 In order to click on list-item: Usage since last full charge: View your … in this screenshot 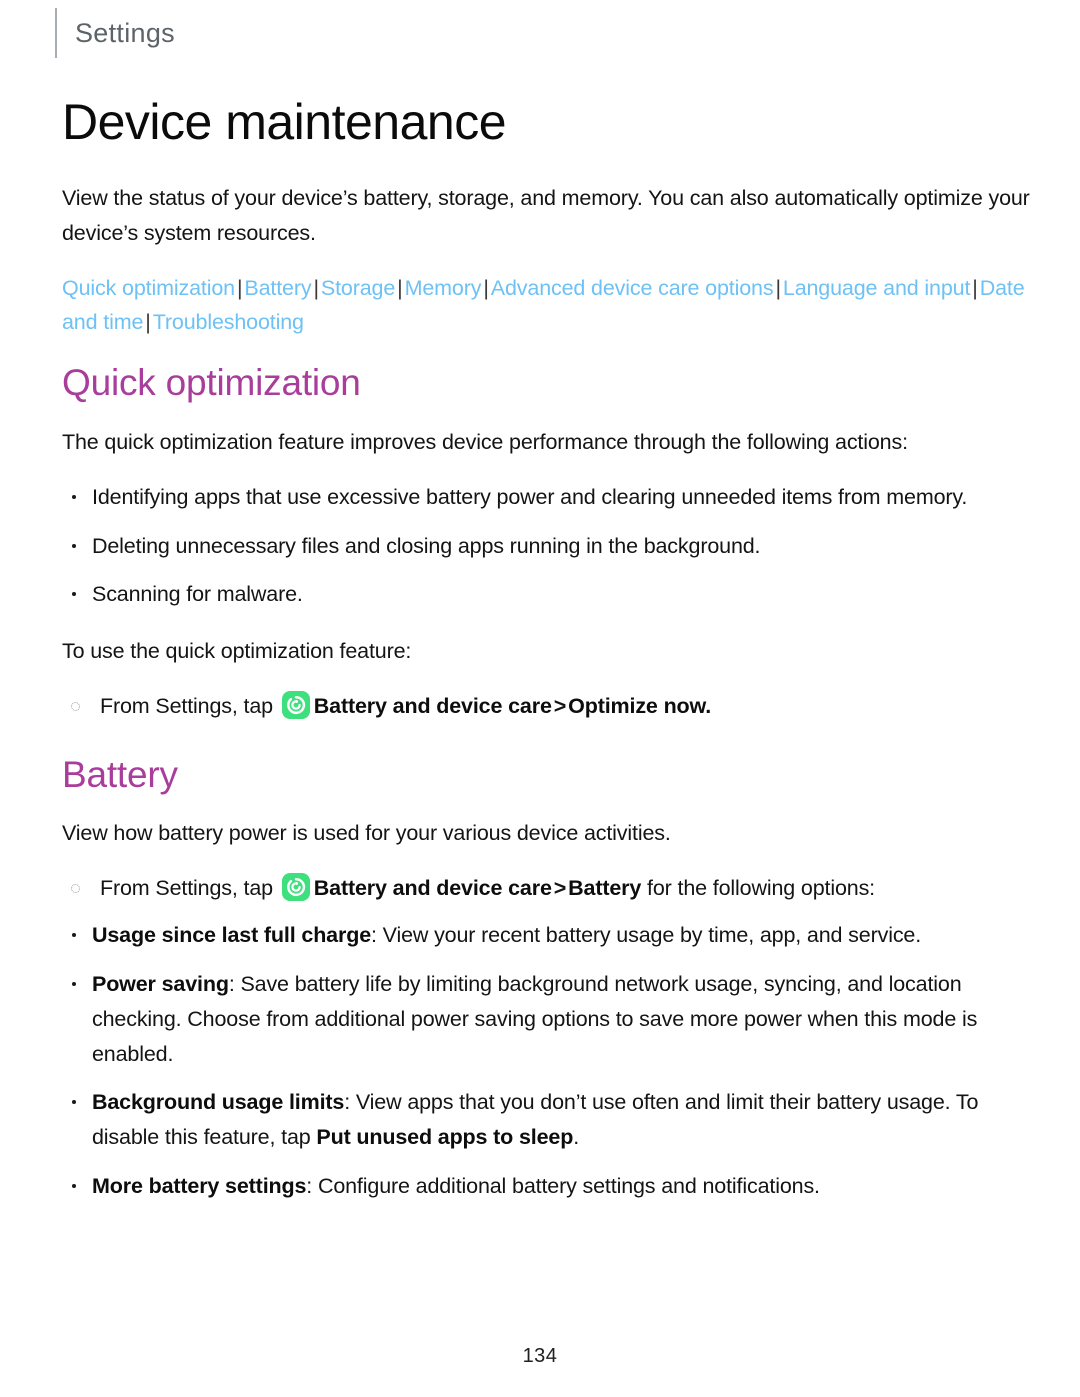, I will do `click(546, 935)`.